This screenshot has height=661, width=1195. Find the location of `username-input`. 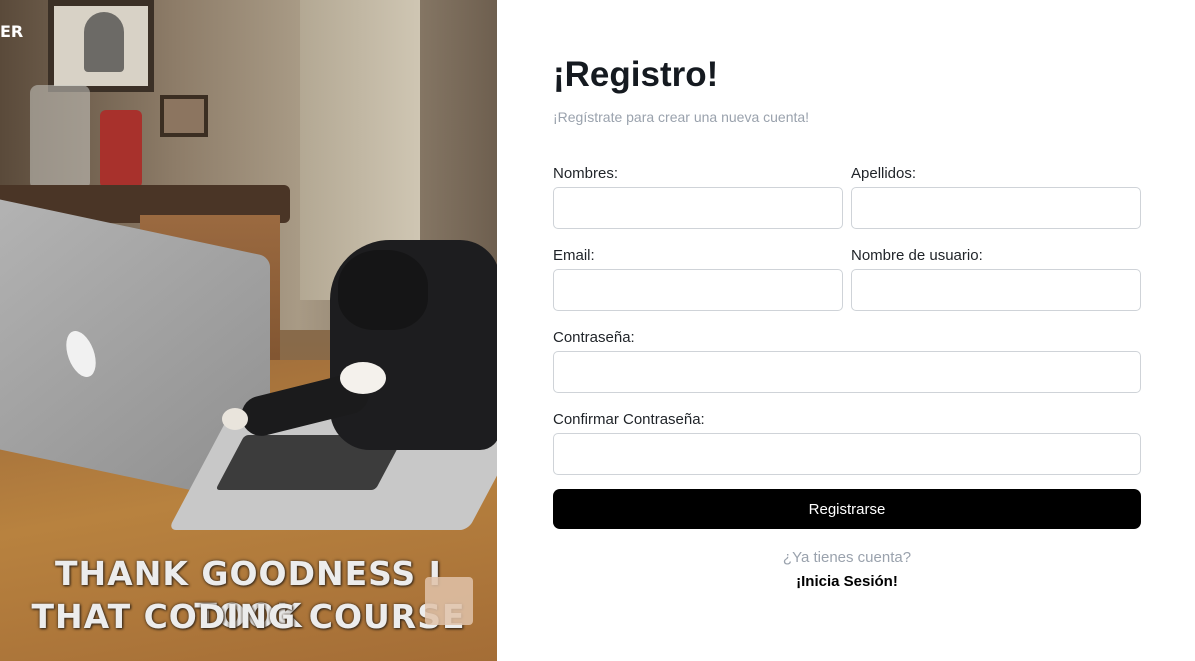

username-input is located at coordinates (996, 290).